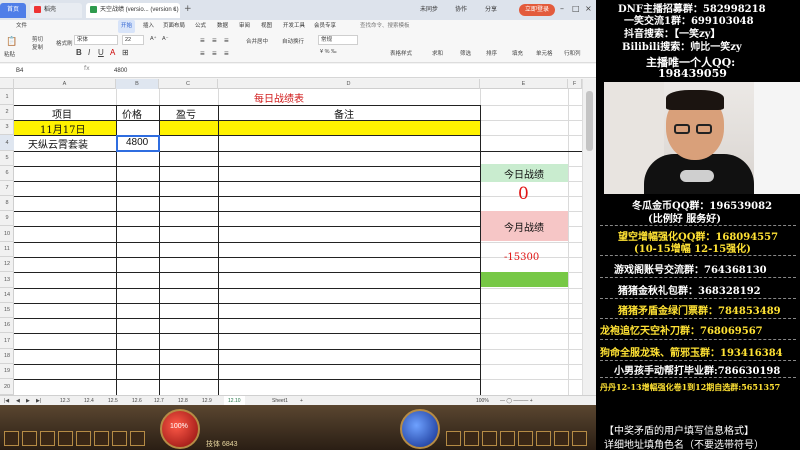 This screenshot has height=450, width=800. What do you see at coordinates (188, 9) in the screenshot?
I see `new-tab-icon: +` at bounding box center [188, 9].